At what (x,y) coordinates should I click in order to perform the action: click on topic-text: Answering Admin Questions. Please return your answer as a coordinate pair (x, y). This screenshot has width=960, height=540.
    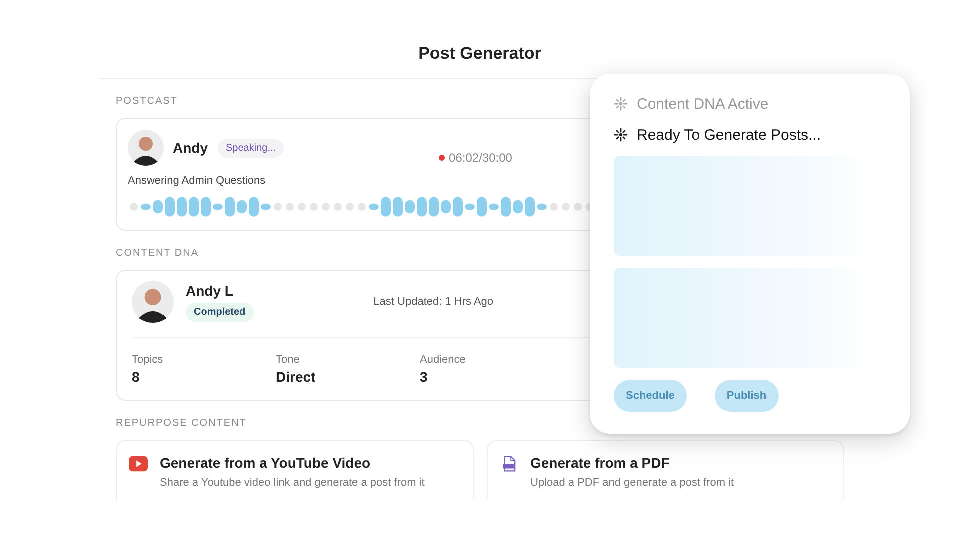
    Looking at the image, I should click on (197, 181).